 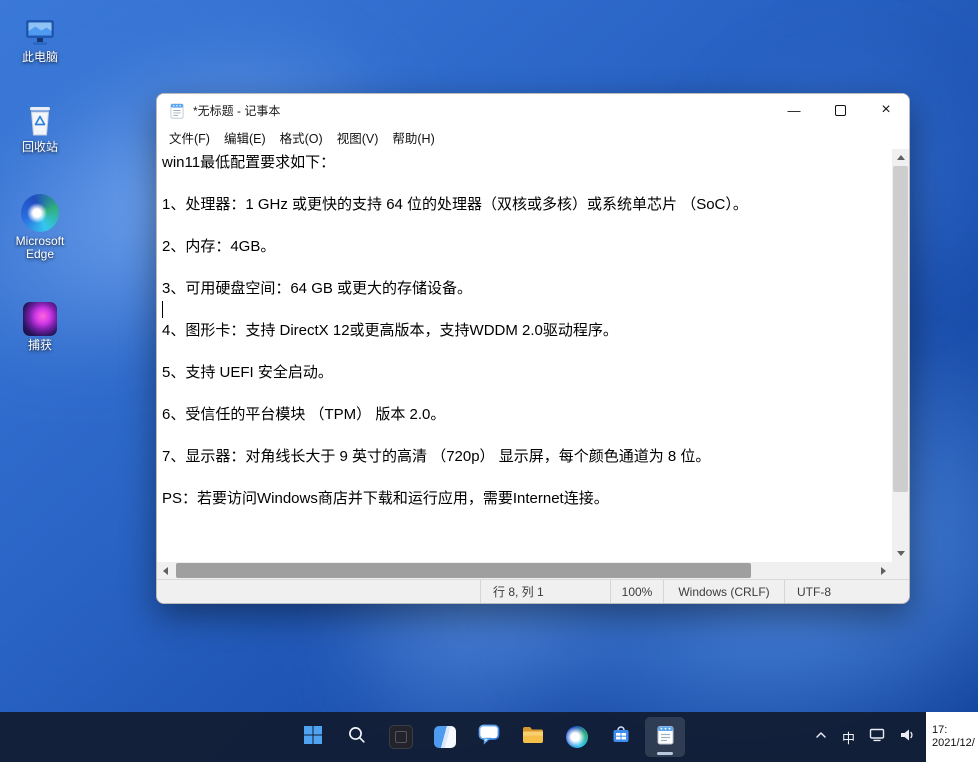 What do you see at coordinates (245, 137) in the screenshot?
I see `menu-edit: 编辑(E)` at bounding box center [245, 137].